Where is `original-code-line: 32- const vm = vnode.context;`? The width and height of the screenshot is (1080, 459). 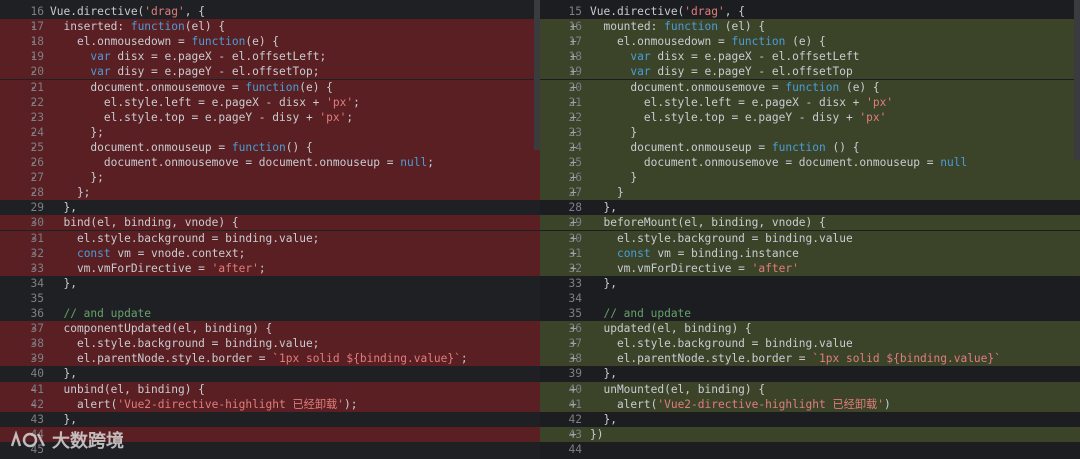
original-code-line: 32- const vm = vnode.context; is located at coordinates (270, 253).